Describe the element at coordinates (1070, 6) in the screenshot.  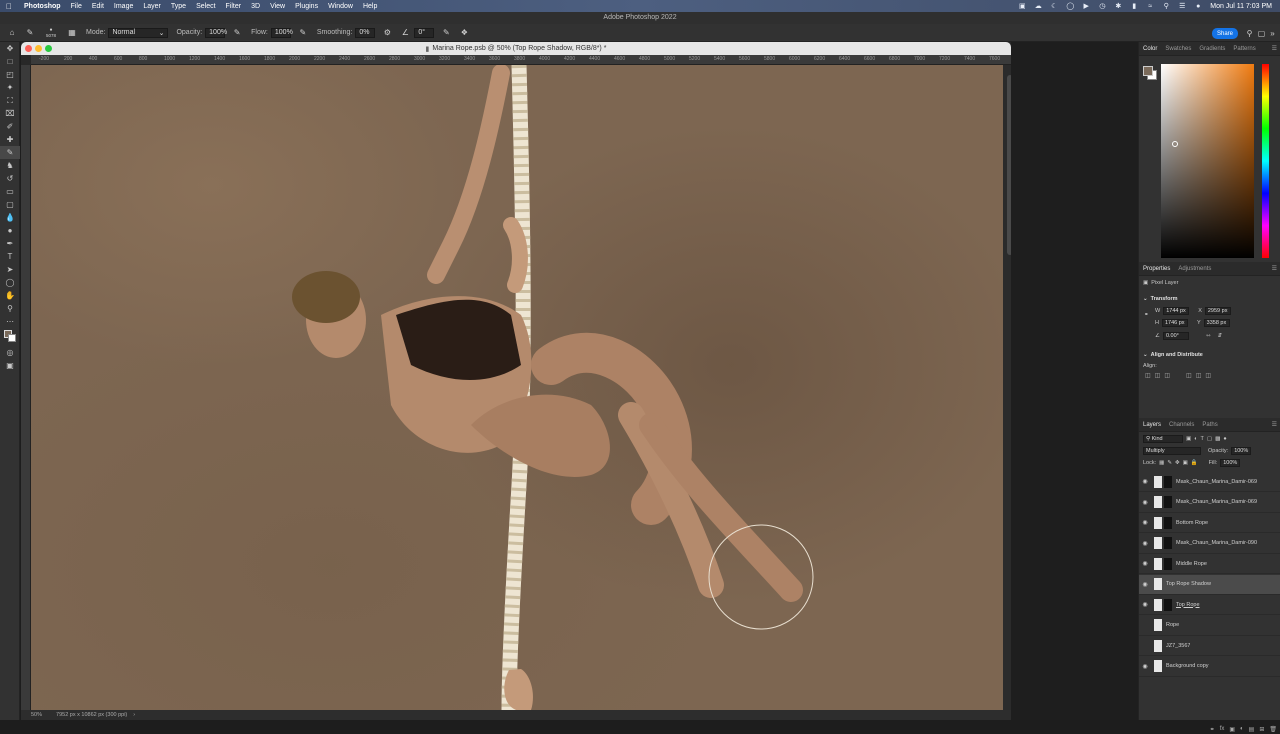
I see `circle-icon: ◯` at that location.